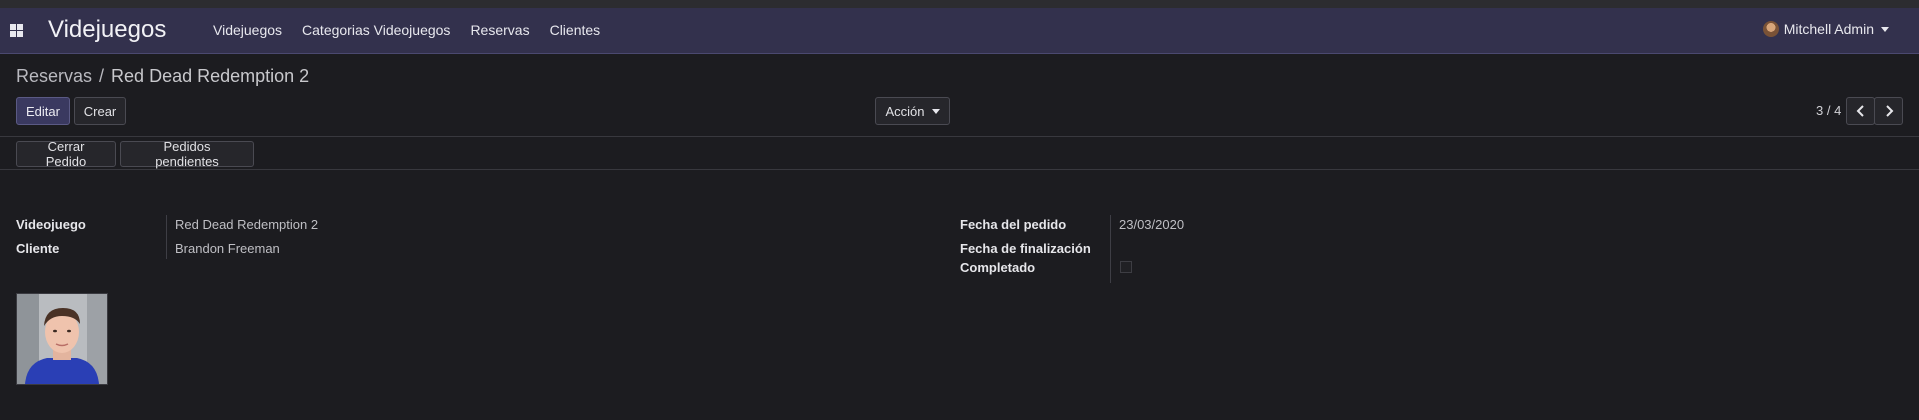 This screenshot has width=1919, height=420. Describe the element at coordinates (100, 111) in the screenshot. I see `create-button: Crear` at that location.